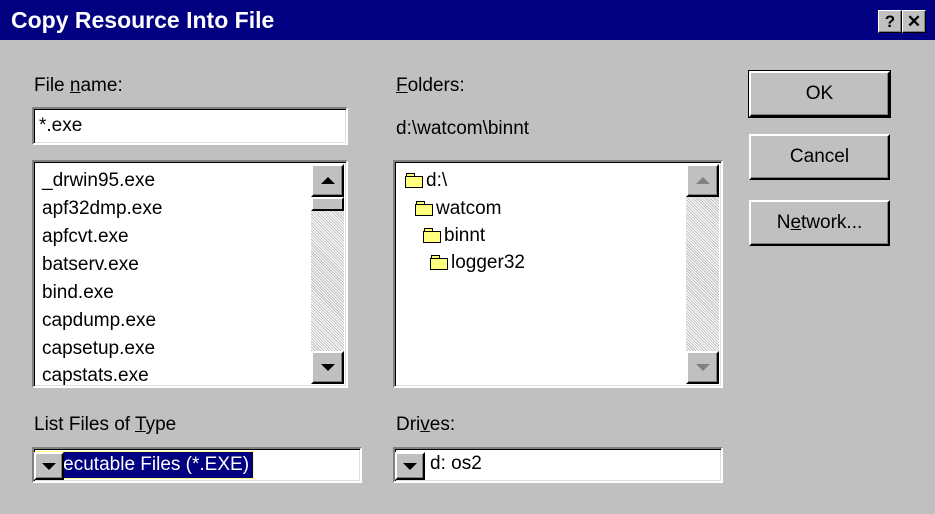  I want to click on folder-tree-scroll-up-button, so click(702, 180).